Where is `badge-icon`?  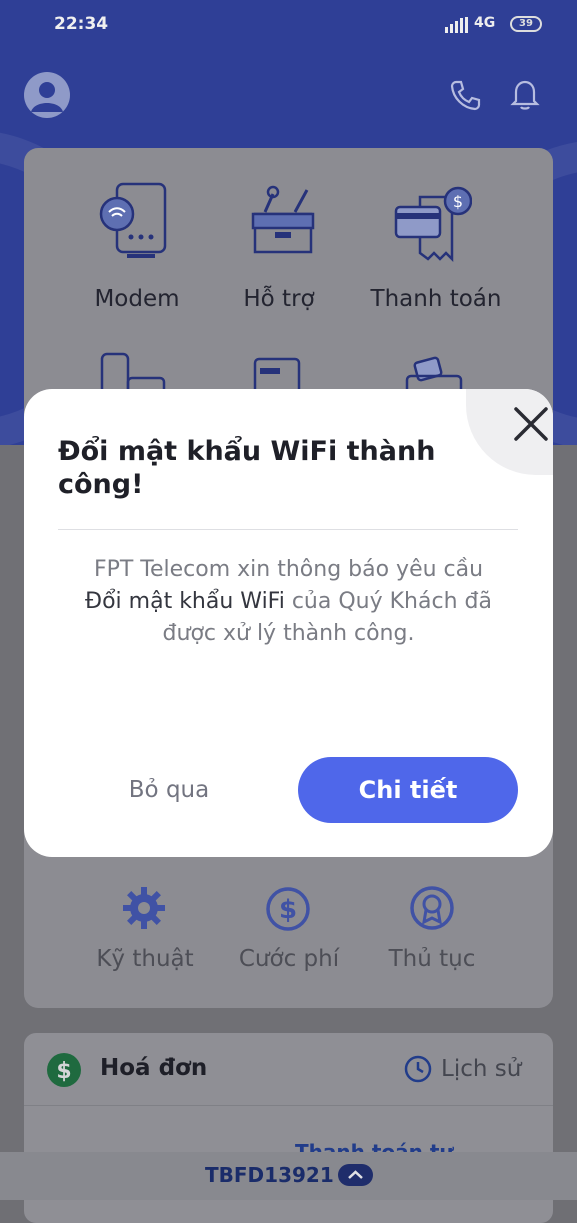 badge-icon is located at coordinates (432, 909).